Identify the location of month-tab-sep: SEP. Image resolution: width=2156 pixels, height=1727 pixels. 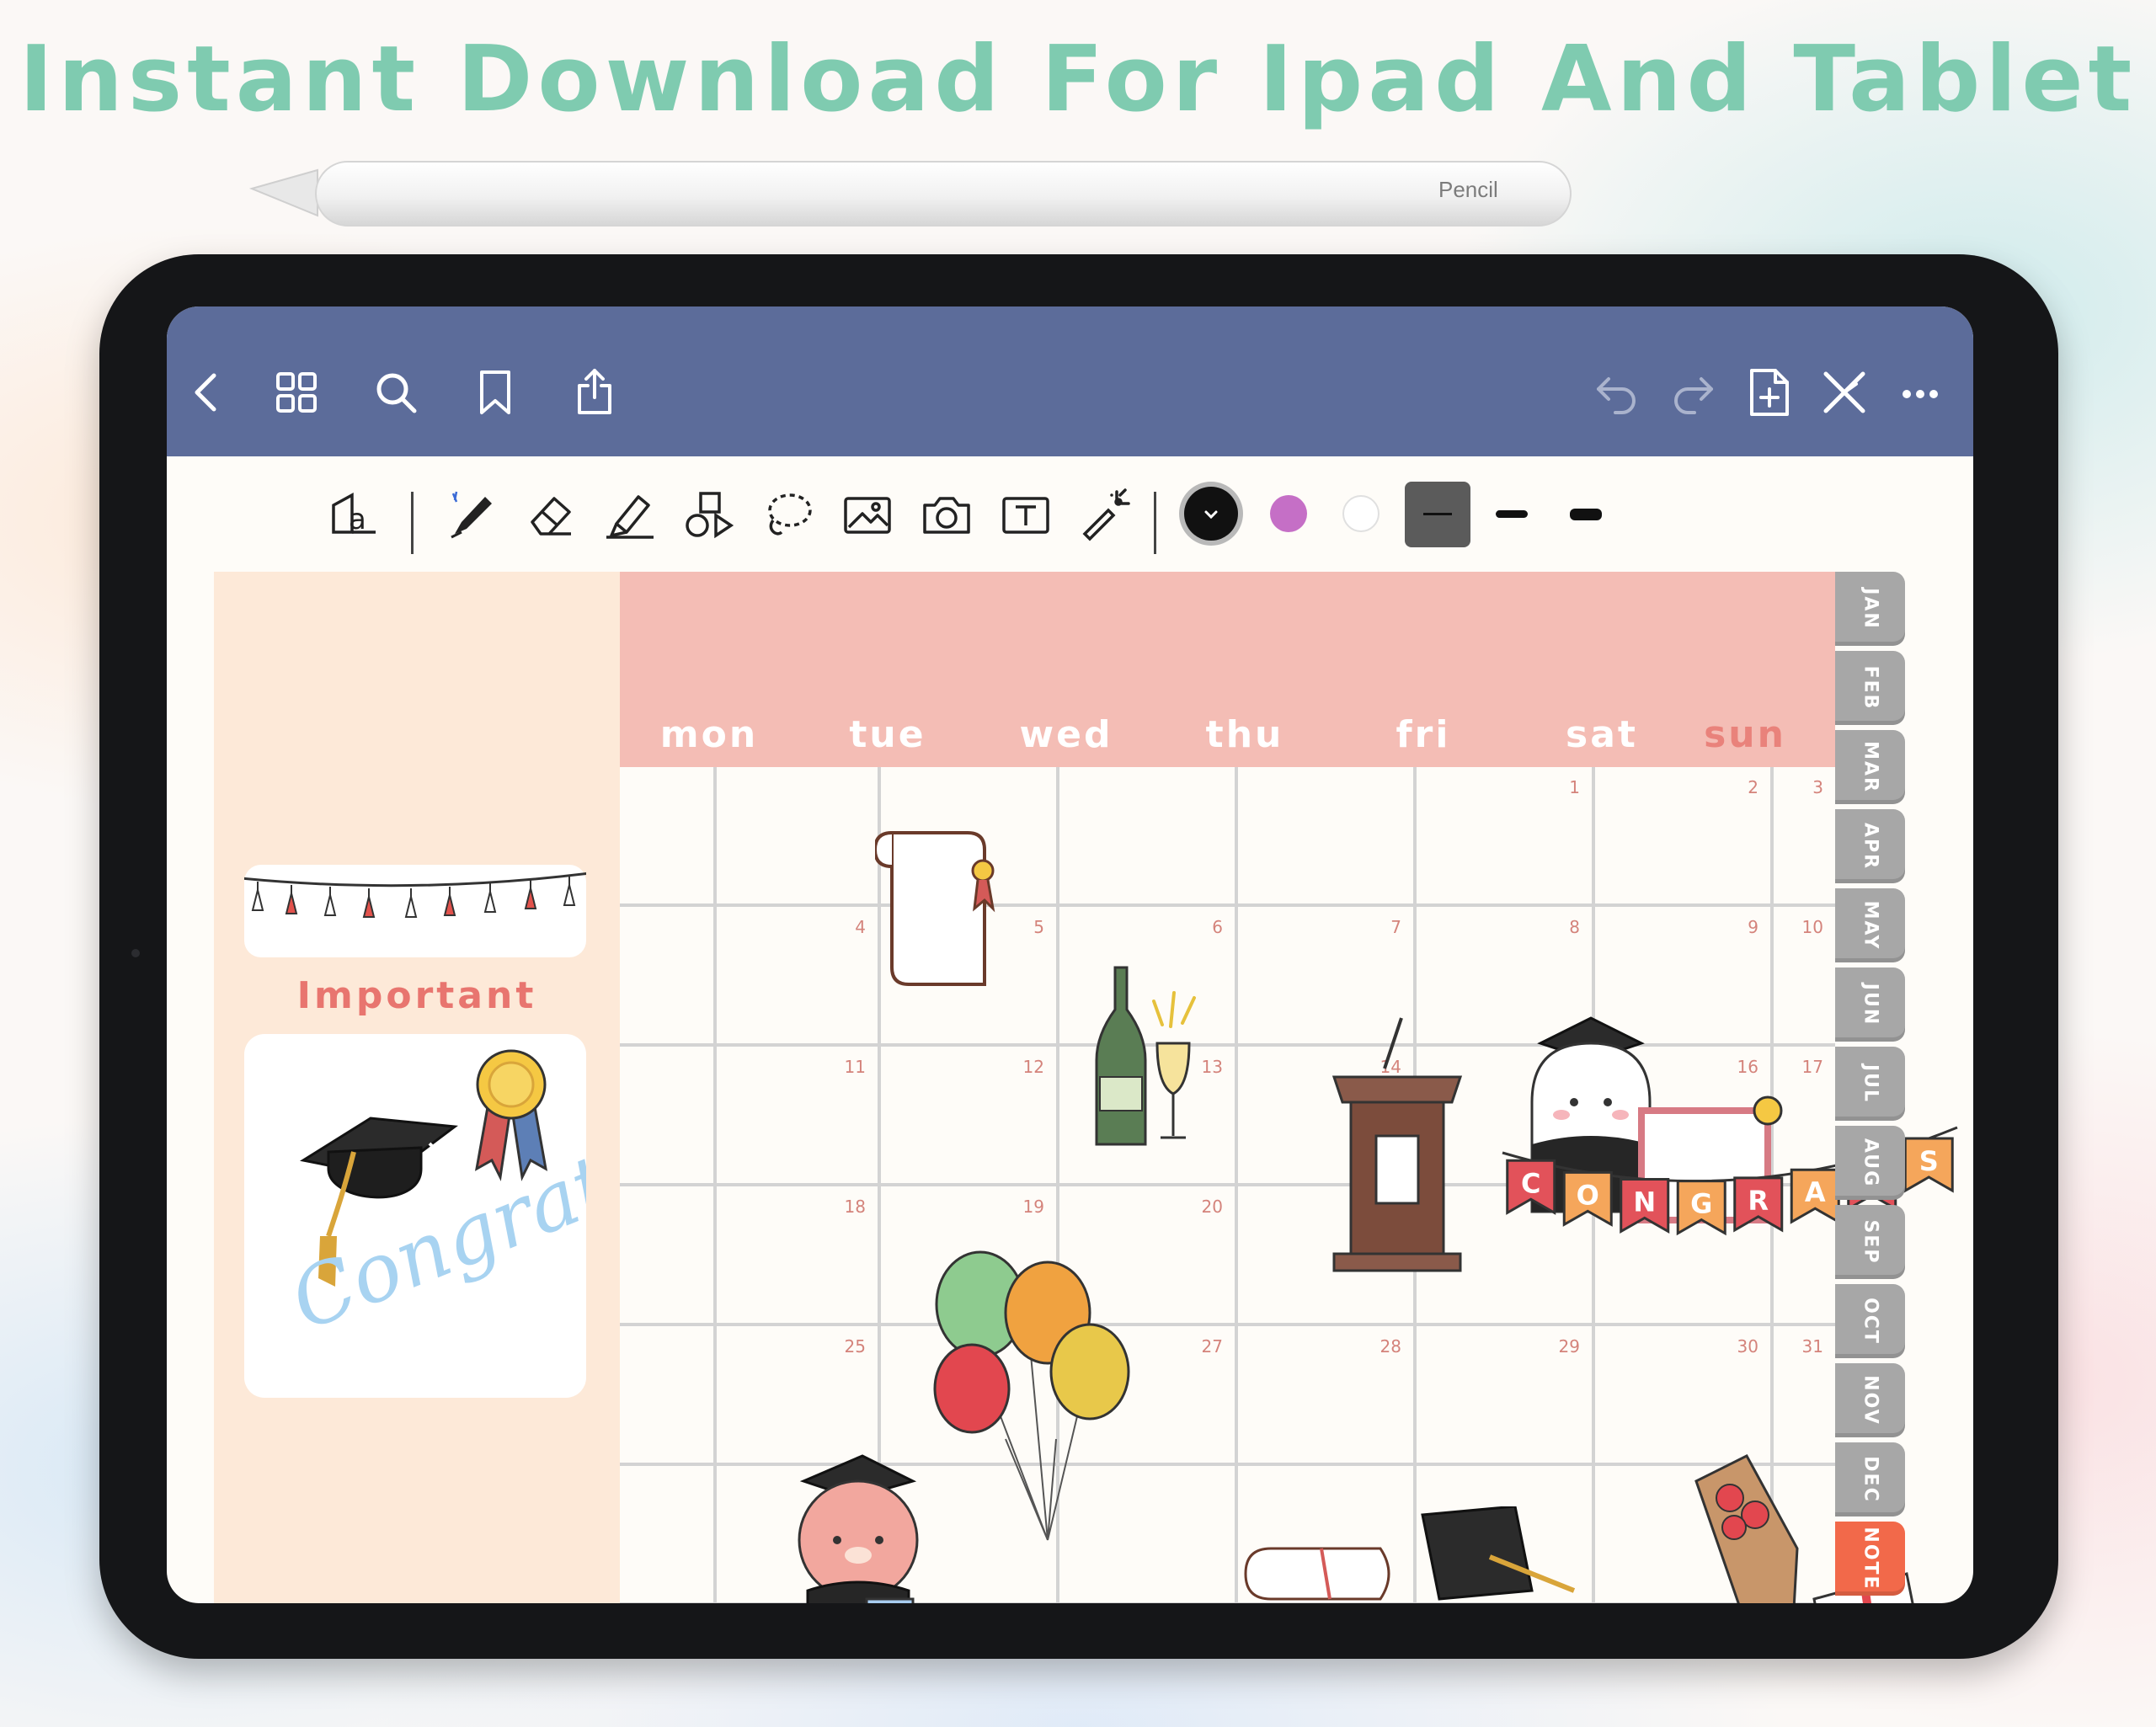
(1870, 1242).